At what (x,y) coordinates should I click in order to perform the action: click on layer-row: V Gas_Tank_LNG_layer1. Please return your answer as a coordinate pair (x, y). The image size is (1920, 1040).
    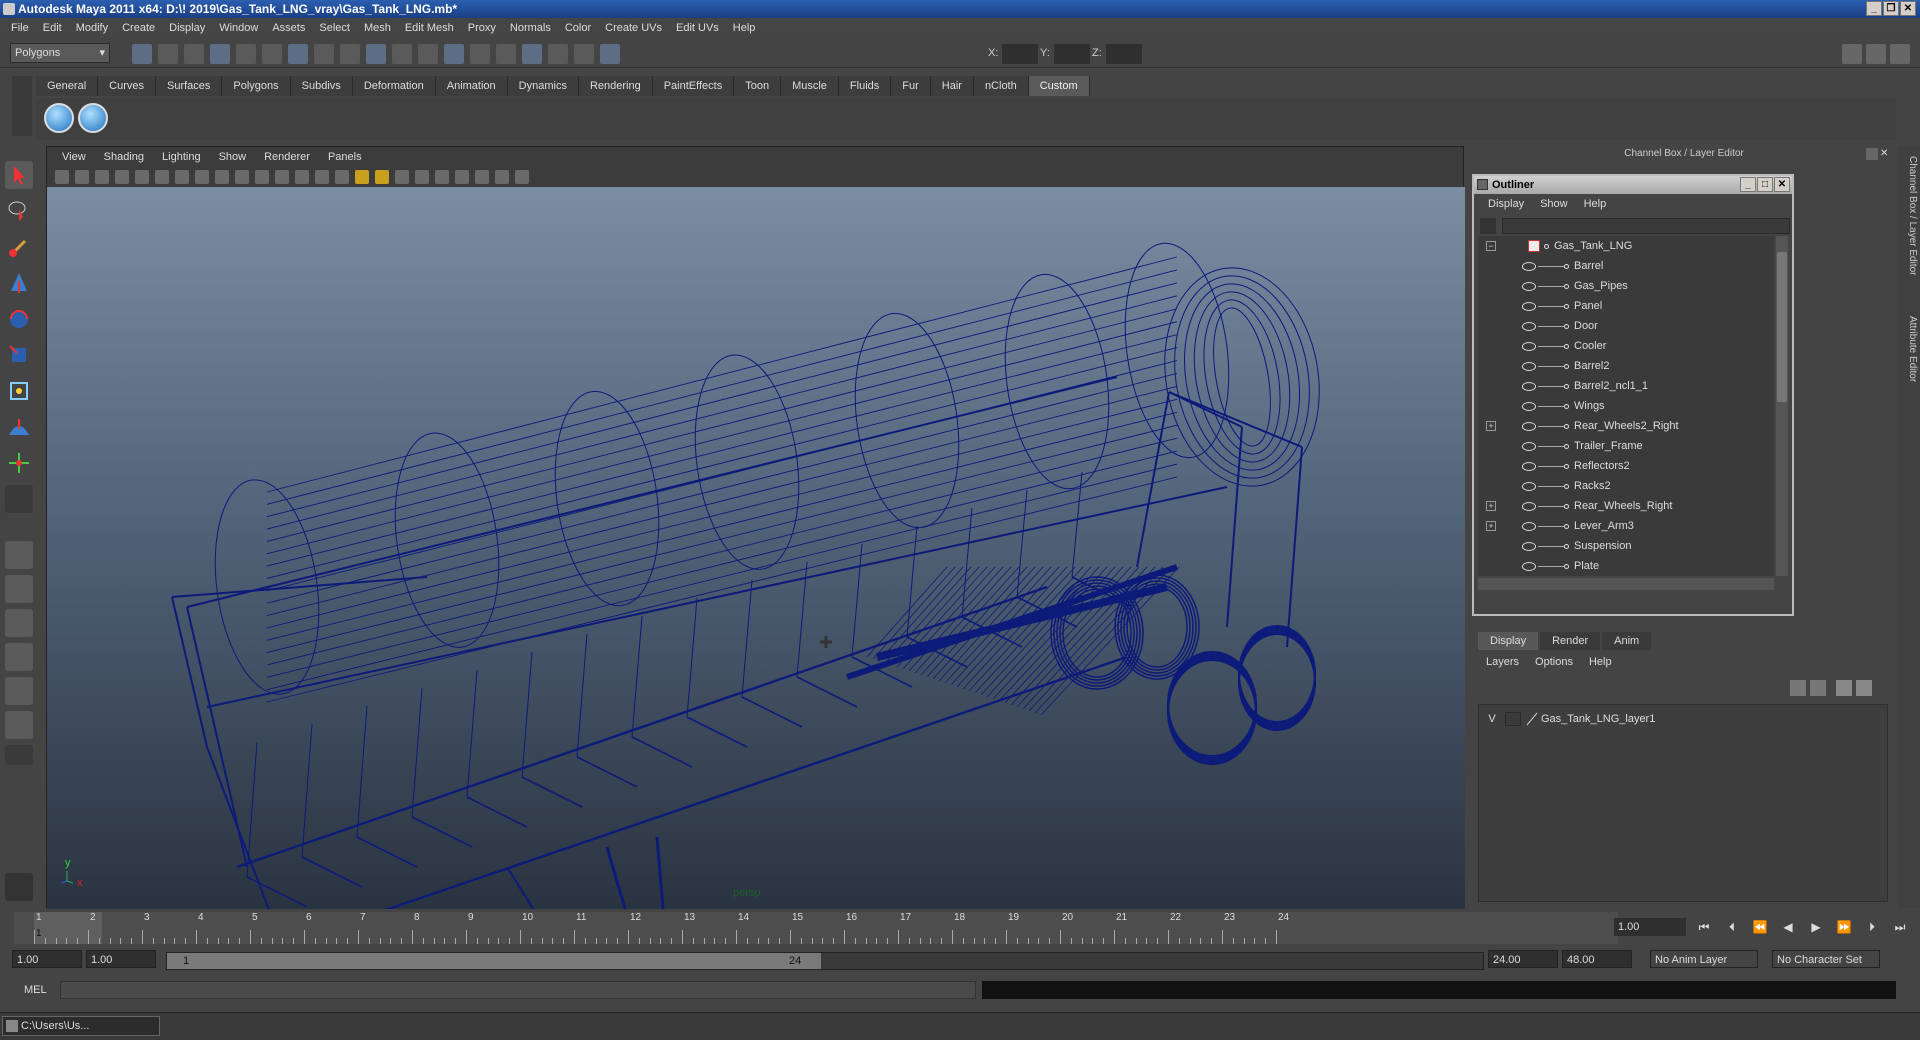
    Looking at the image, I should click on (1684, 719).